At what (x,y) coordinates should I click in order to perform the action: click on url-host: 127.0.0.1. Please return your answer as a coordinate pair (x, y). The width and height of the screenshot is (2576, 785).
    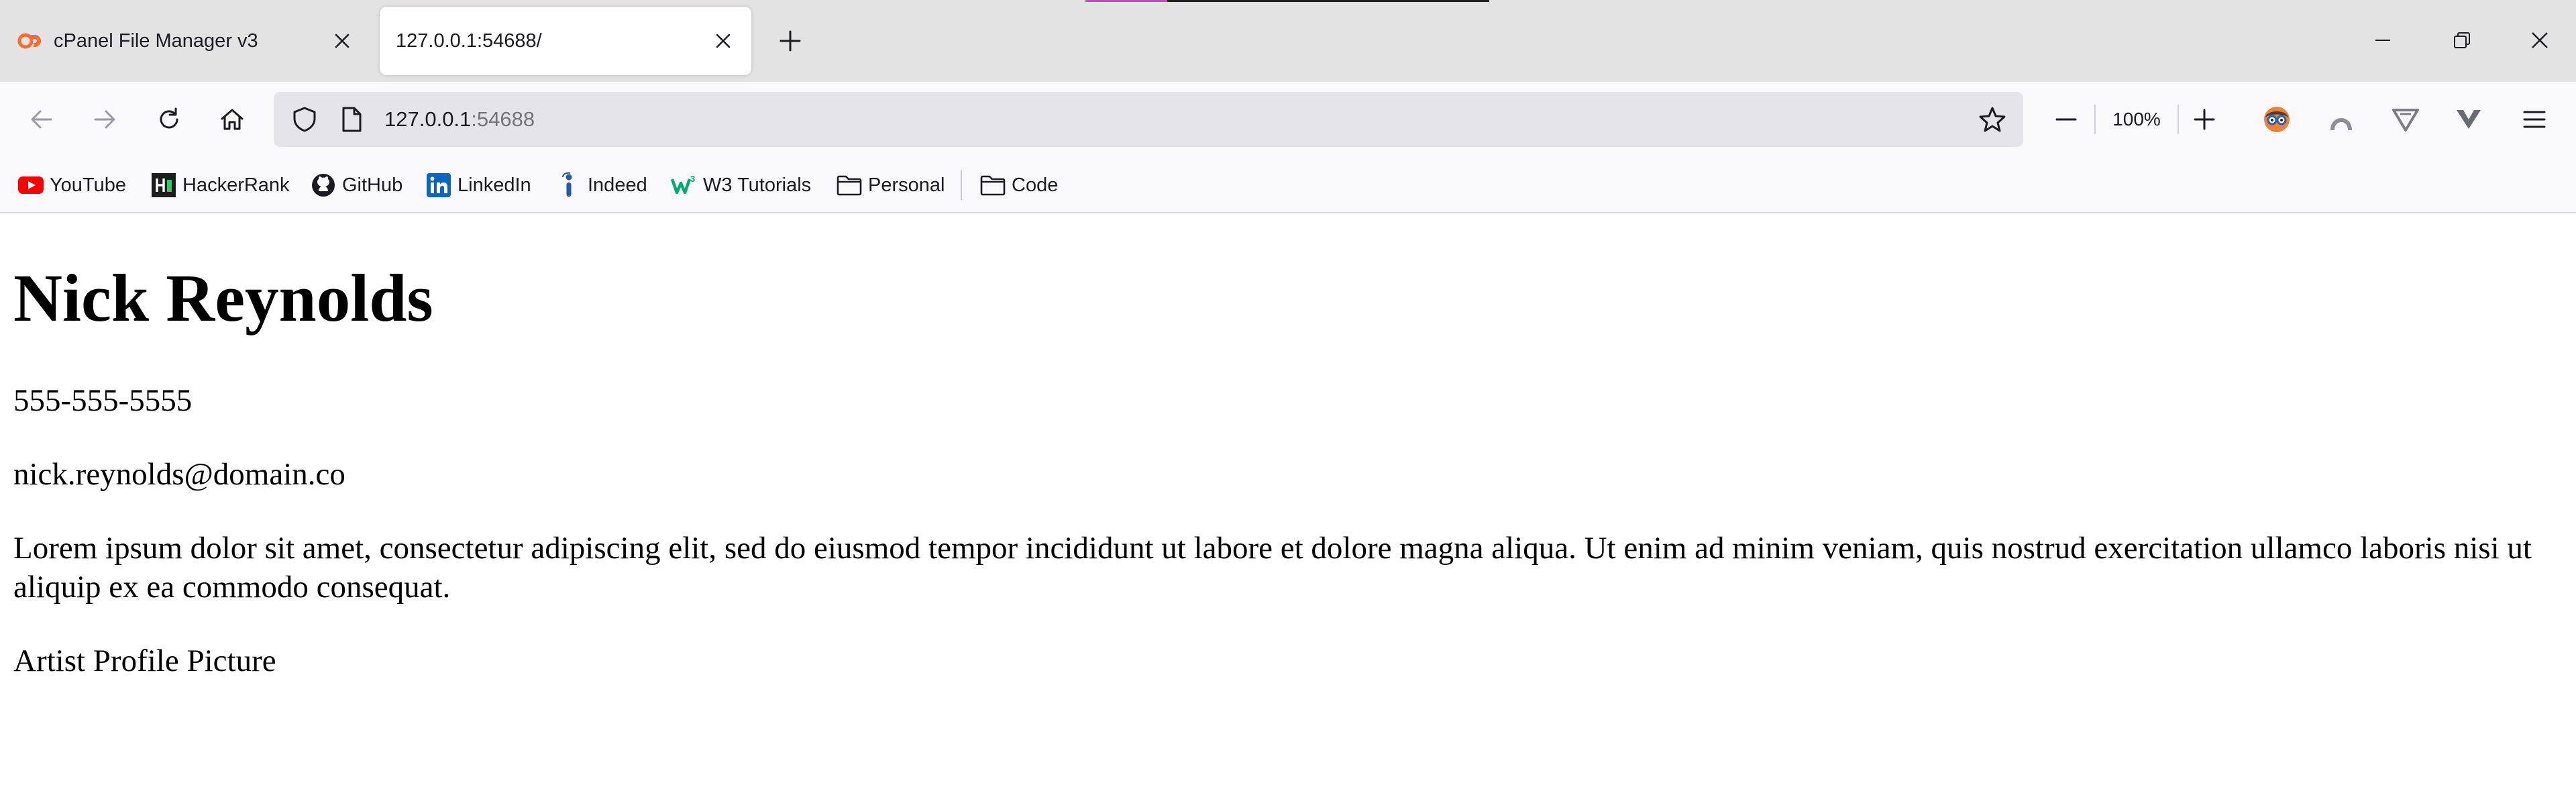
    Looking at the image, I should click on (428, 119).